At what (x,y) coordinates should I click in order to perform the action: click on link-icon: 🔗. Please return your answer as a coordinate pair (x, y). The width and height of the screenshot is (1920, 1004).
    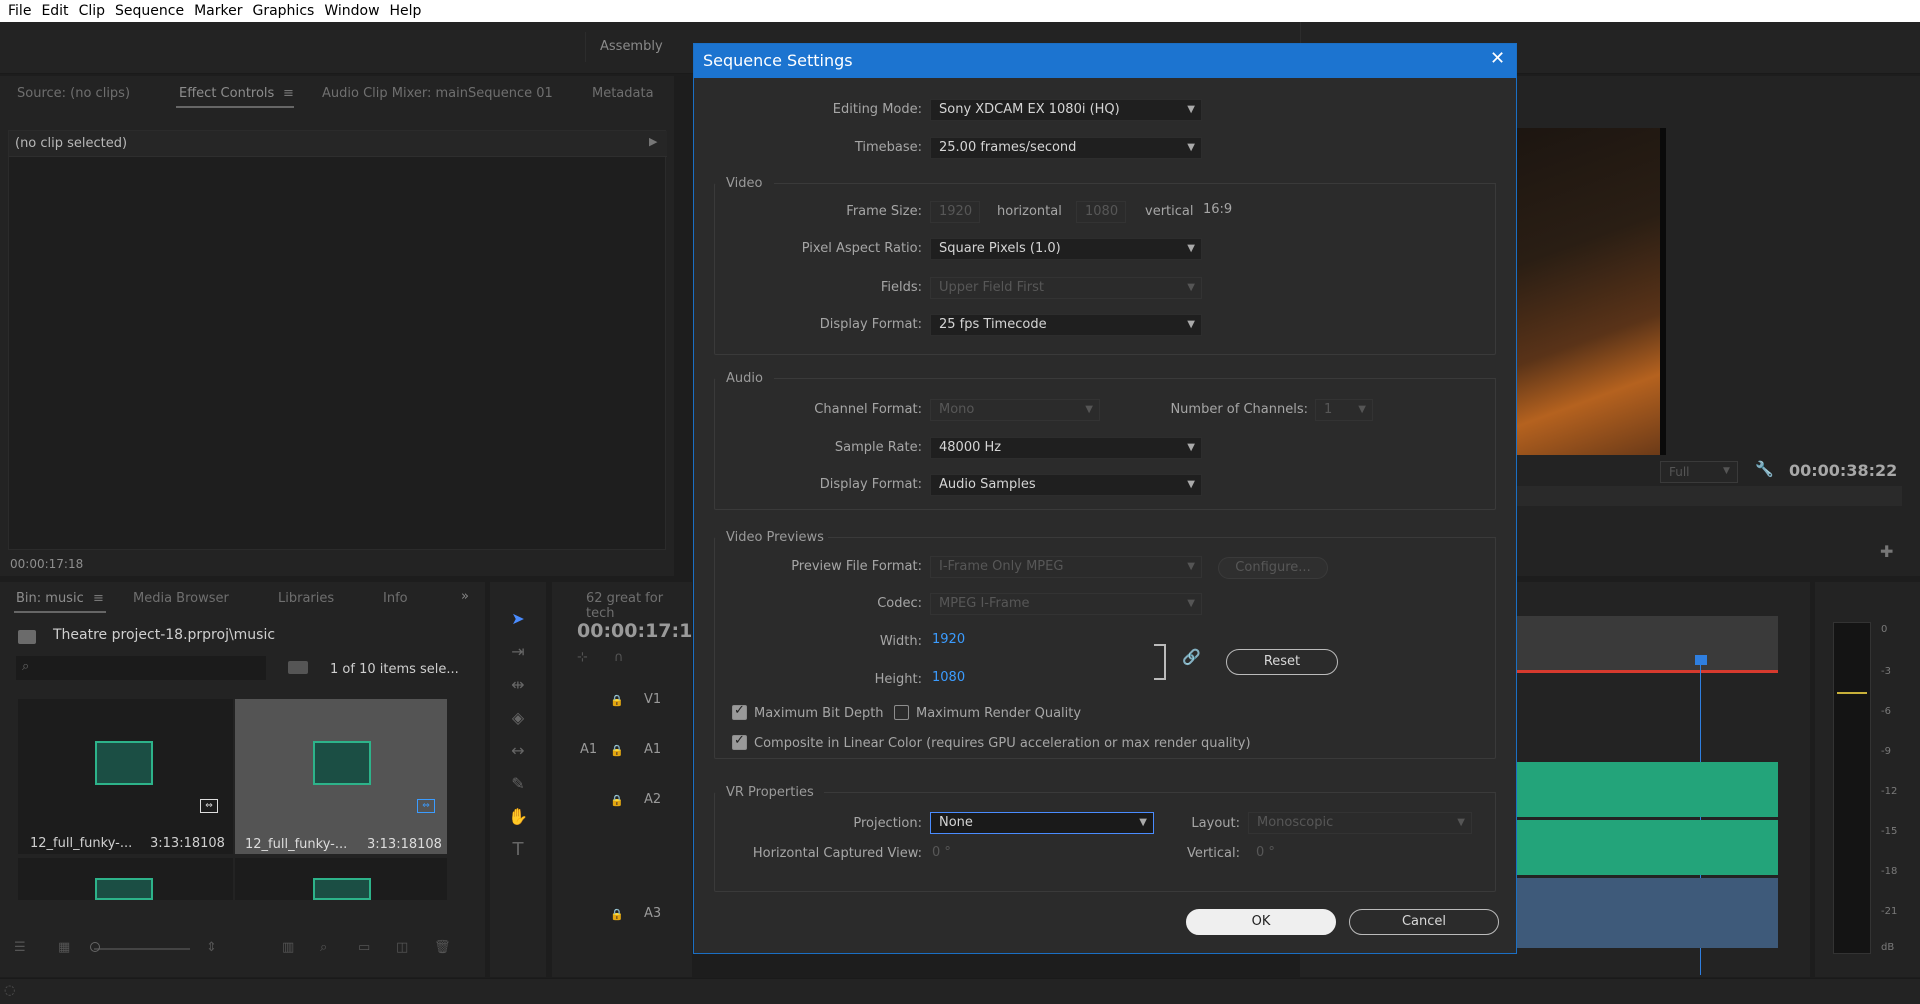
    Looking at the image, I should click on (1191, 657).